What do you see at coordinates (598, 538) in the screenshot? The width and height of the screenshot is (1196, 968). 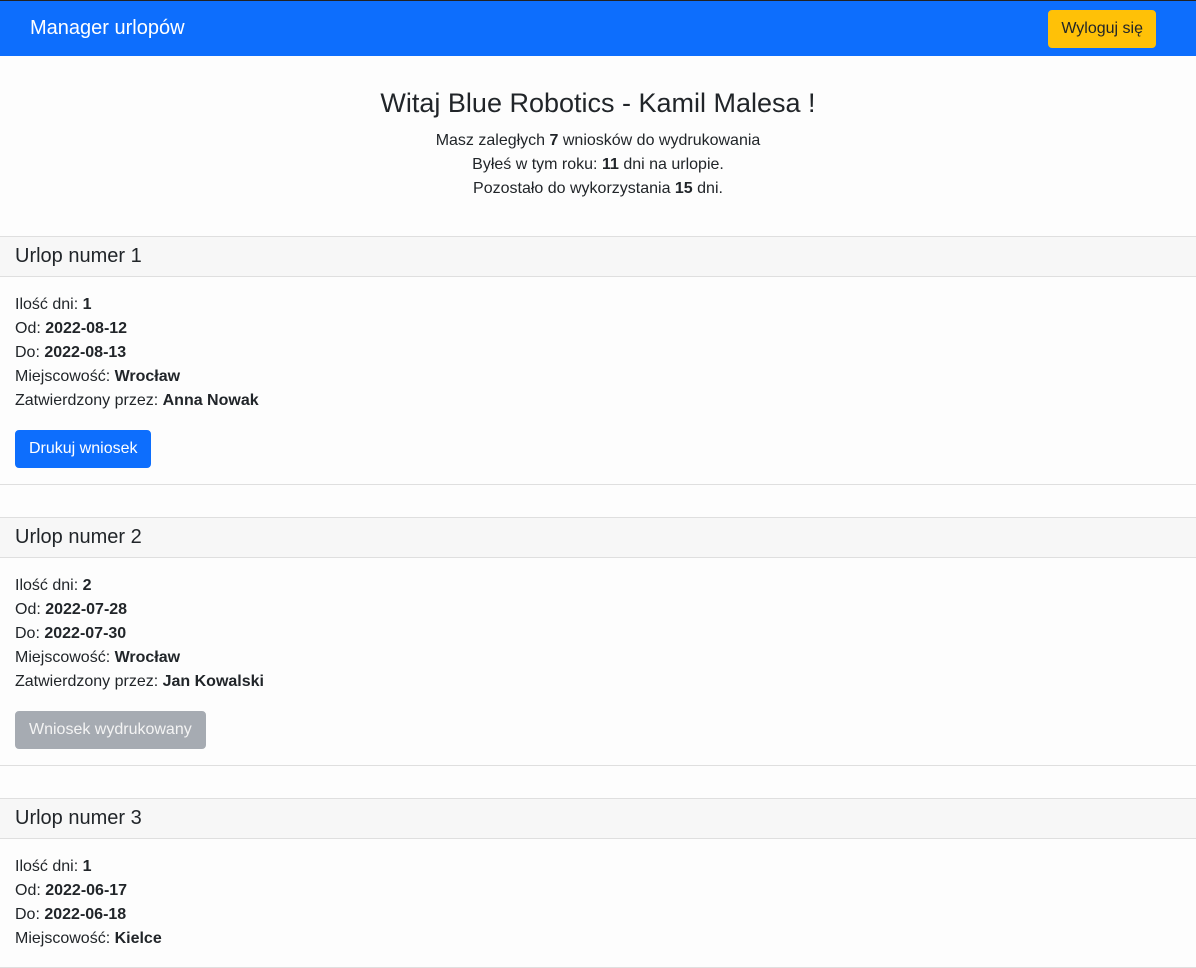 I see `leave-card-title: Urlop numer 2` at bounding box center [598, 538].